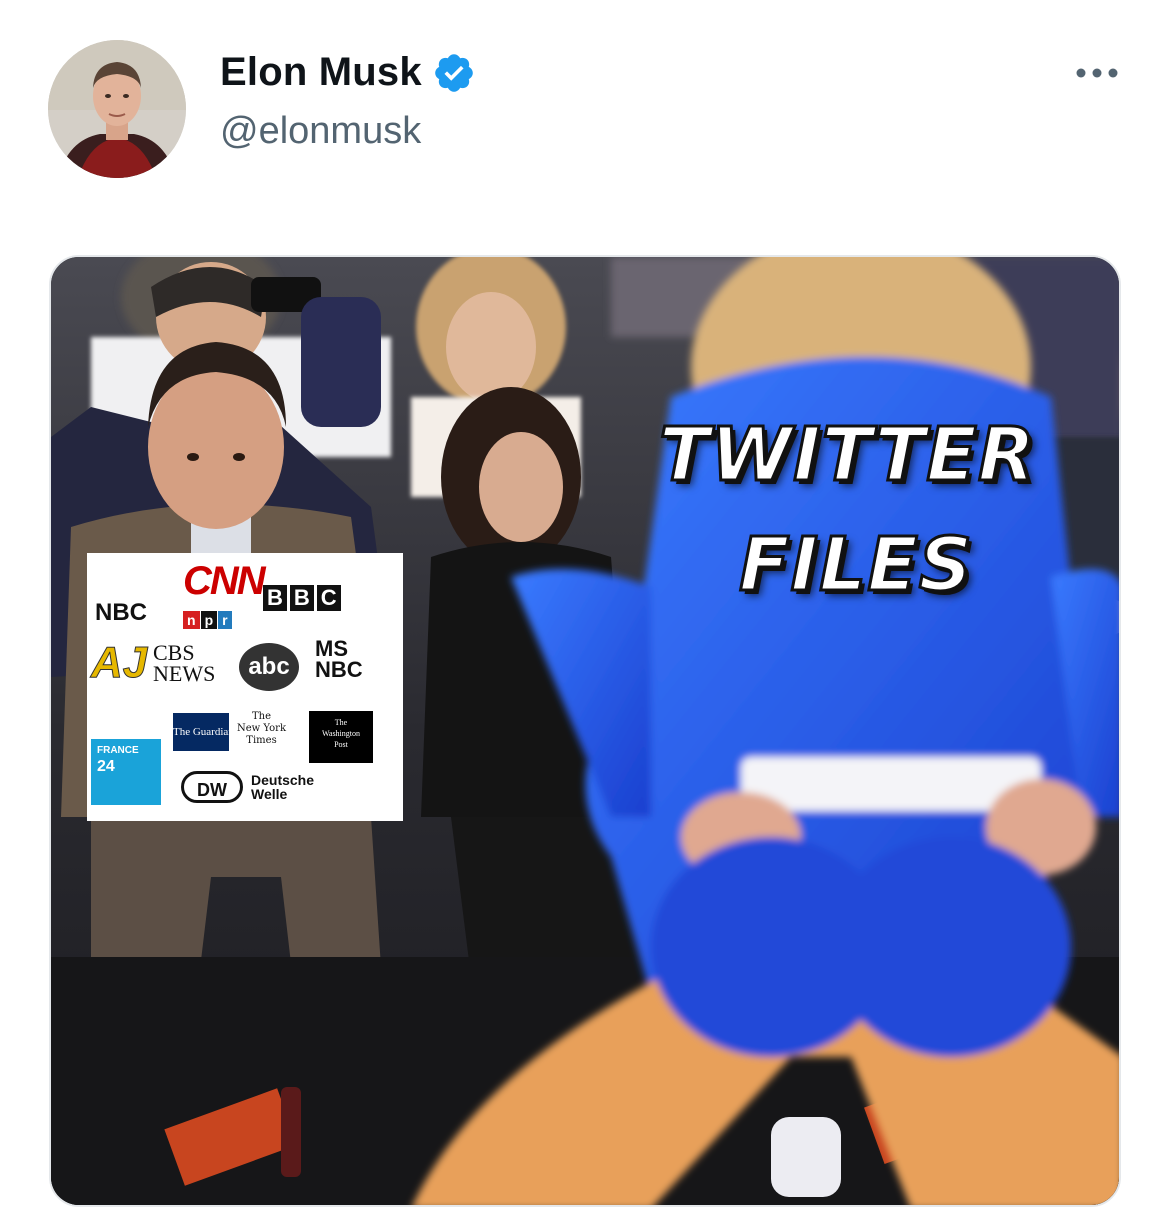 The height and width of the screenshot is (1217, 1170). Describe the element at coordinates (454, 73) in the screenshot. I see `verified-badge-icon` at that location.